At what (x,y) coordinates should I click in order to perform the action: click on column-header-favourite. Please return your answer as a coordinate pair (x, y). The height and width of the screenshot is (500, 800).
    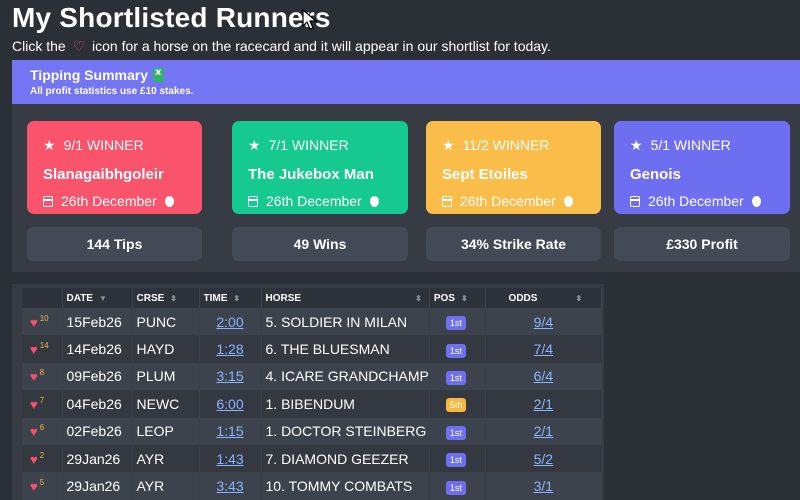
    Looking at the image, I should click on (42, 298).